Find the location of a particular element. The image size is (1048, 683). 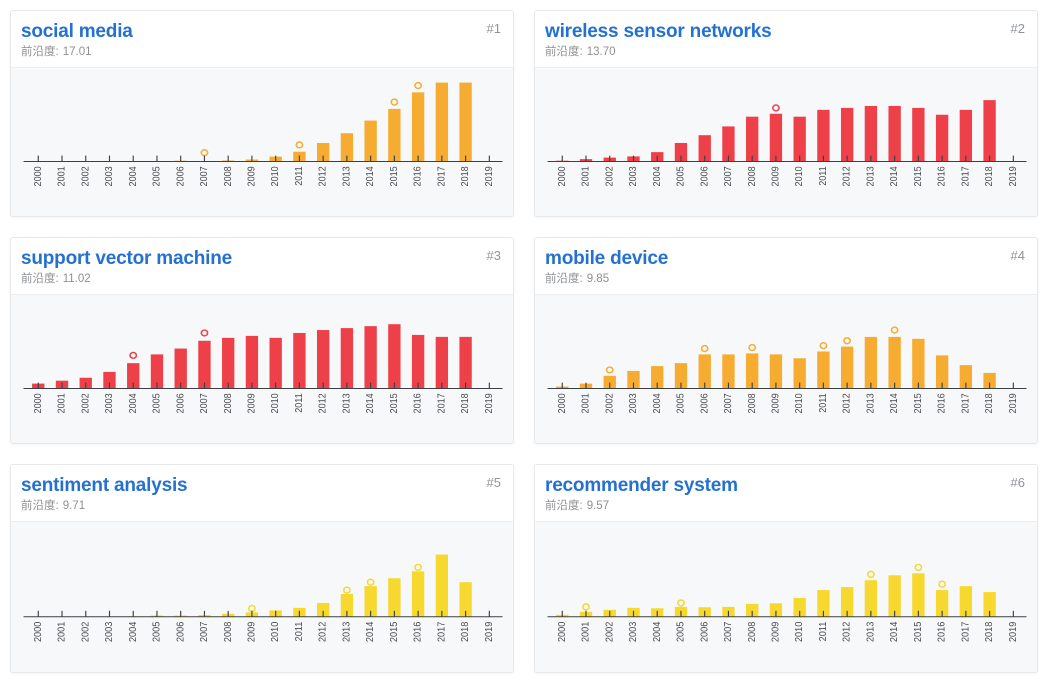

x-tick-label: 2007 is located at coordinates (728, 632).